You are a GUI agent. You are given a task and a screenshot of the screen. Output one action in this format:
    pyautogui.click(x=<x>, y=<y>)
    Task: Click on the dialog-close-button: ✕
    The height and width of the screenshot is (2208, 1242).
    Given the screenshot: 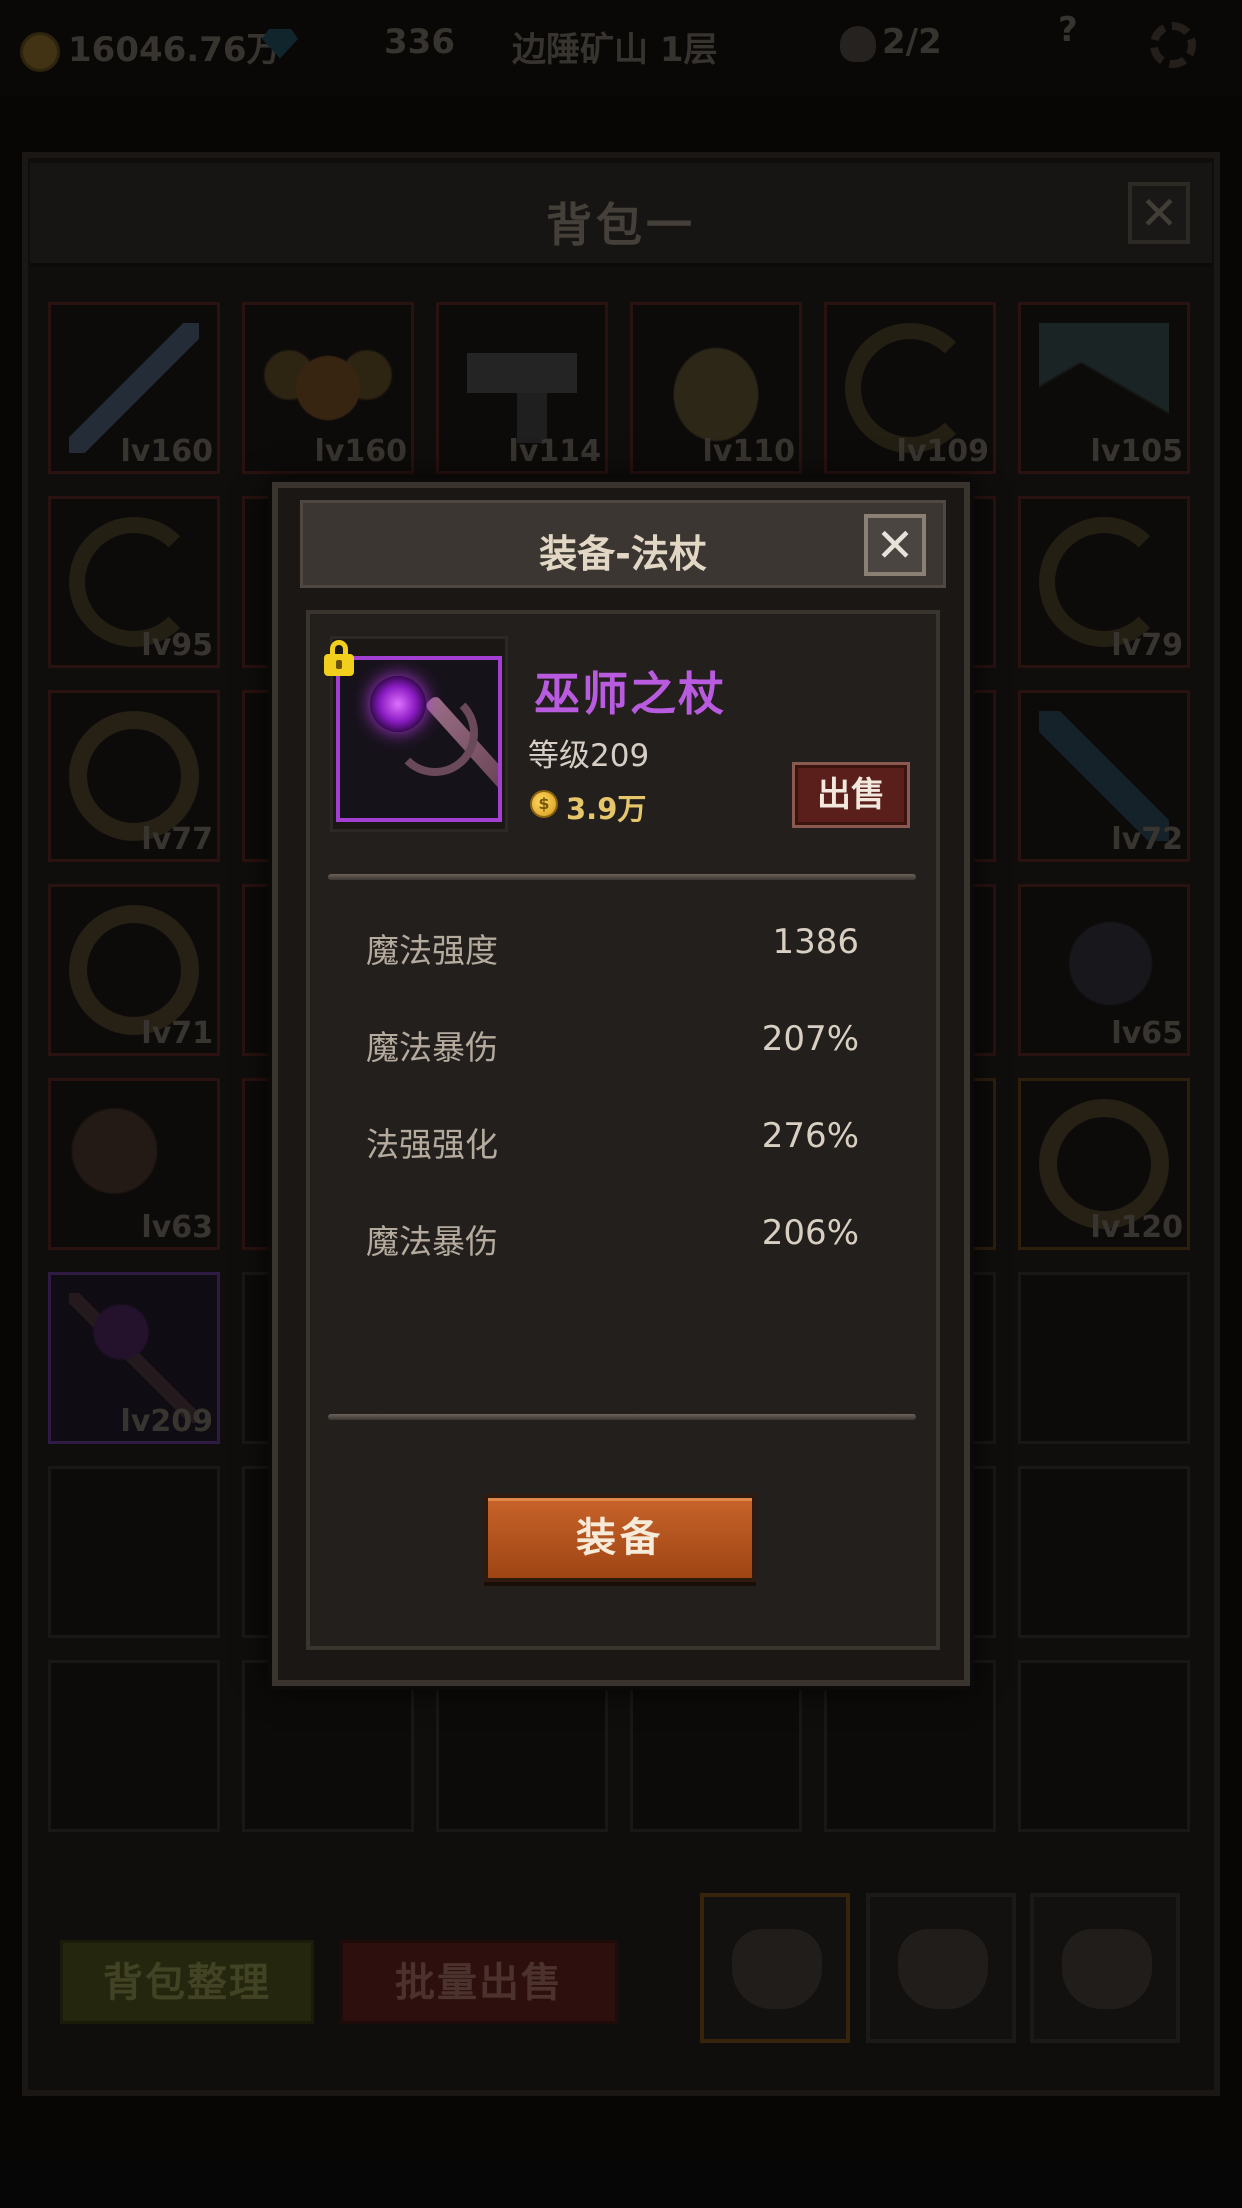 What is the action you would take?
    pyautogui.click(x=895, y=545)
    